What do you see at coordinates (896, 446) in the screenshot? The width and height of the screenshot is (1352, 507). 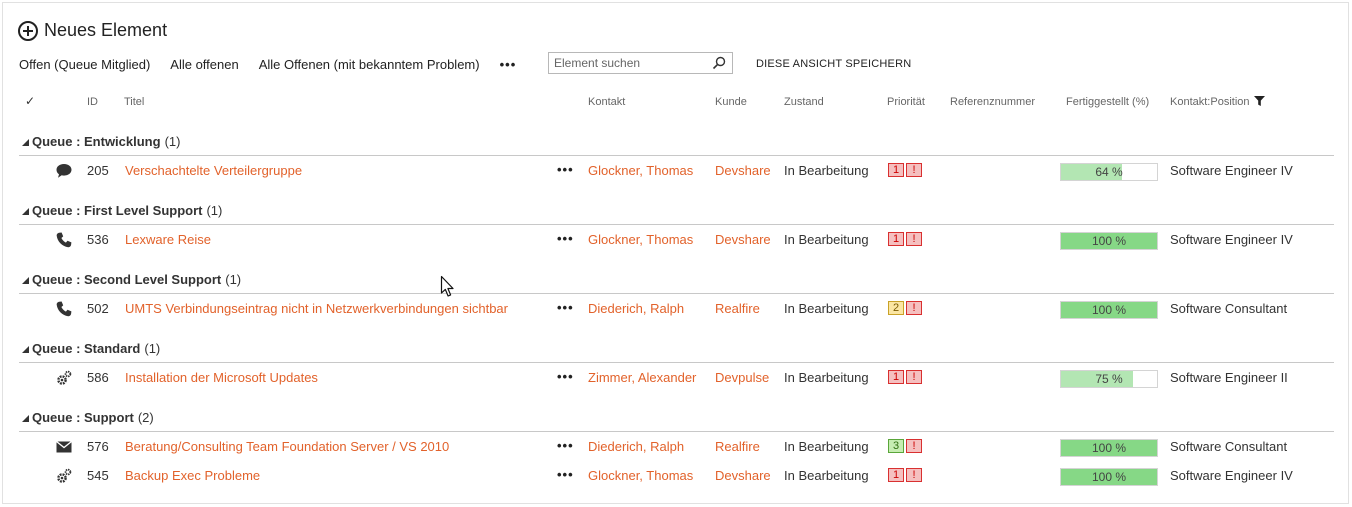 I see `priority-badge: 3` at bounding box center [896, 446].